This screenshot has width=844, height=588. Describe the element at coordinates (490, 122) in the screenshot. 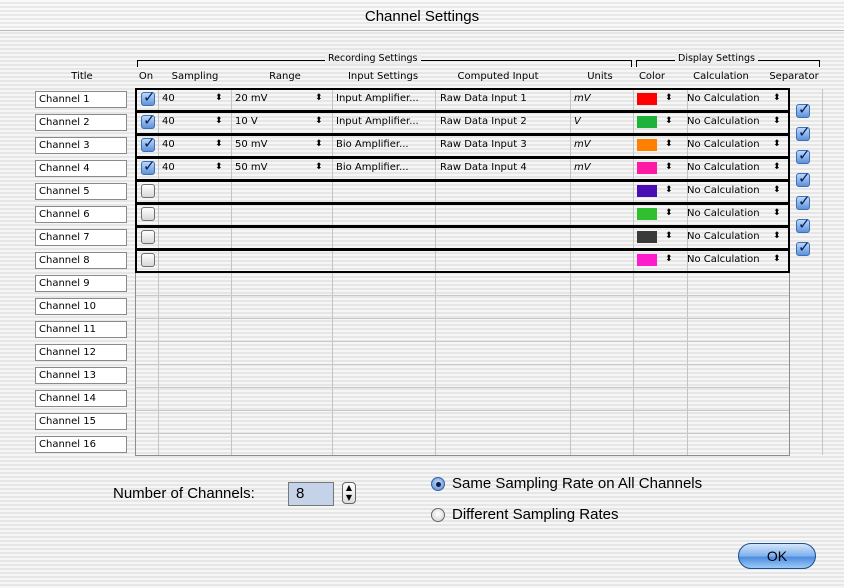

I see `computed-input-value: Raw Data Input 2` at that location.